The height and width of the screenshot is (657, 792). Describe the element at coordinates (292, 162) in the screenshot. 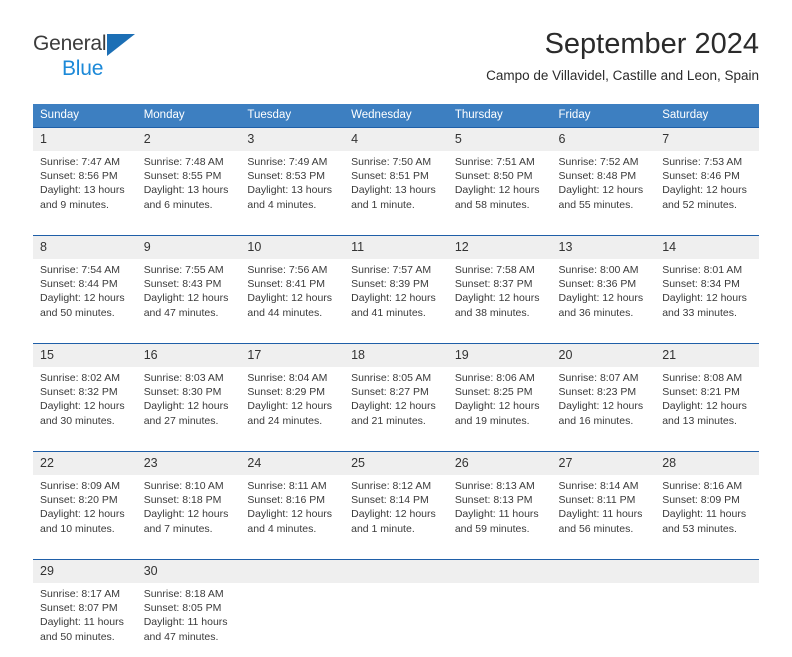

I see `sunrise-text: Sunrise: 7:49 AM` at that location.